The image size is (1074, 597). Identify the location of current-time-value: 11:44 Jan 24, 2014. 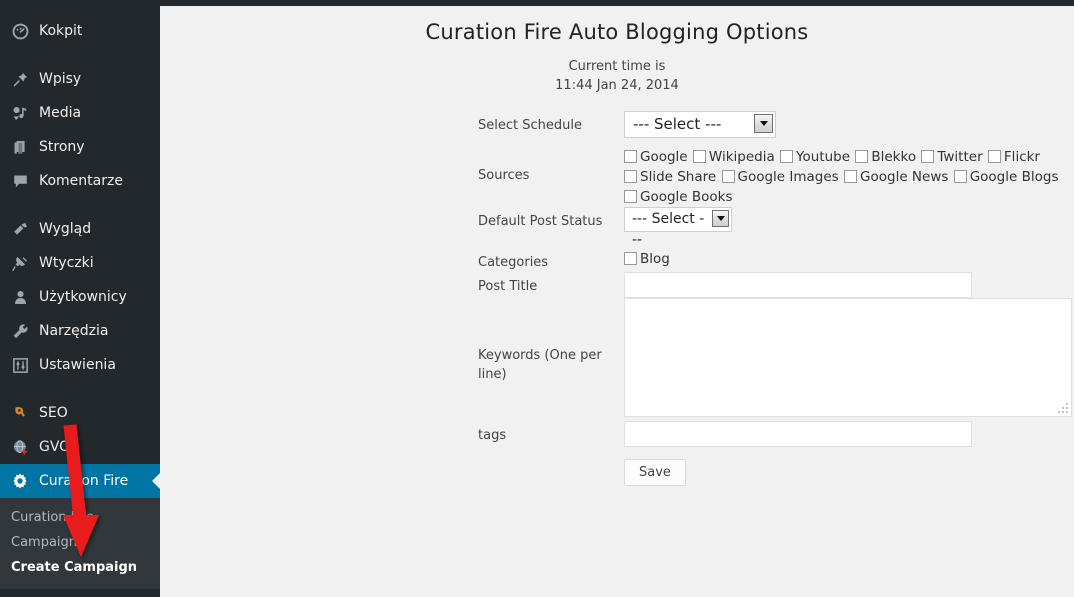
(617, 85).